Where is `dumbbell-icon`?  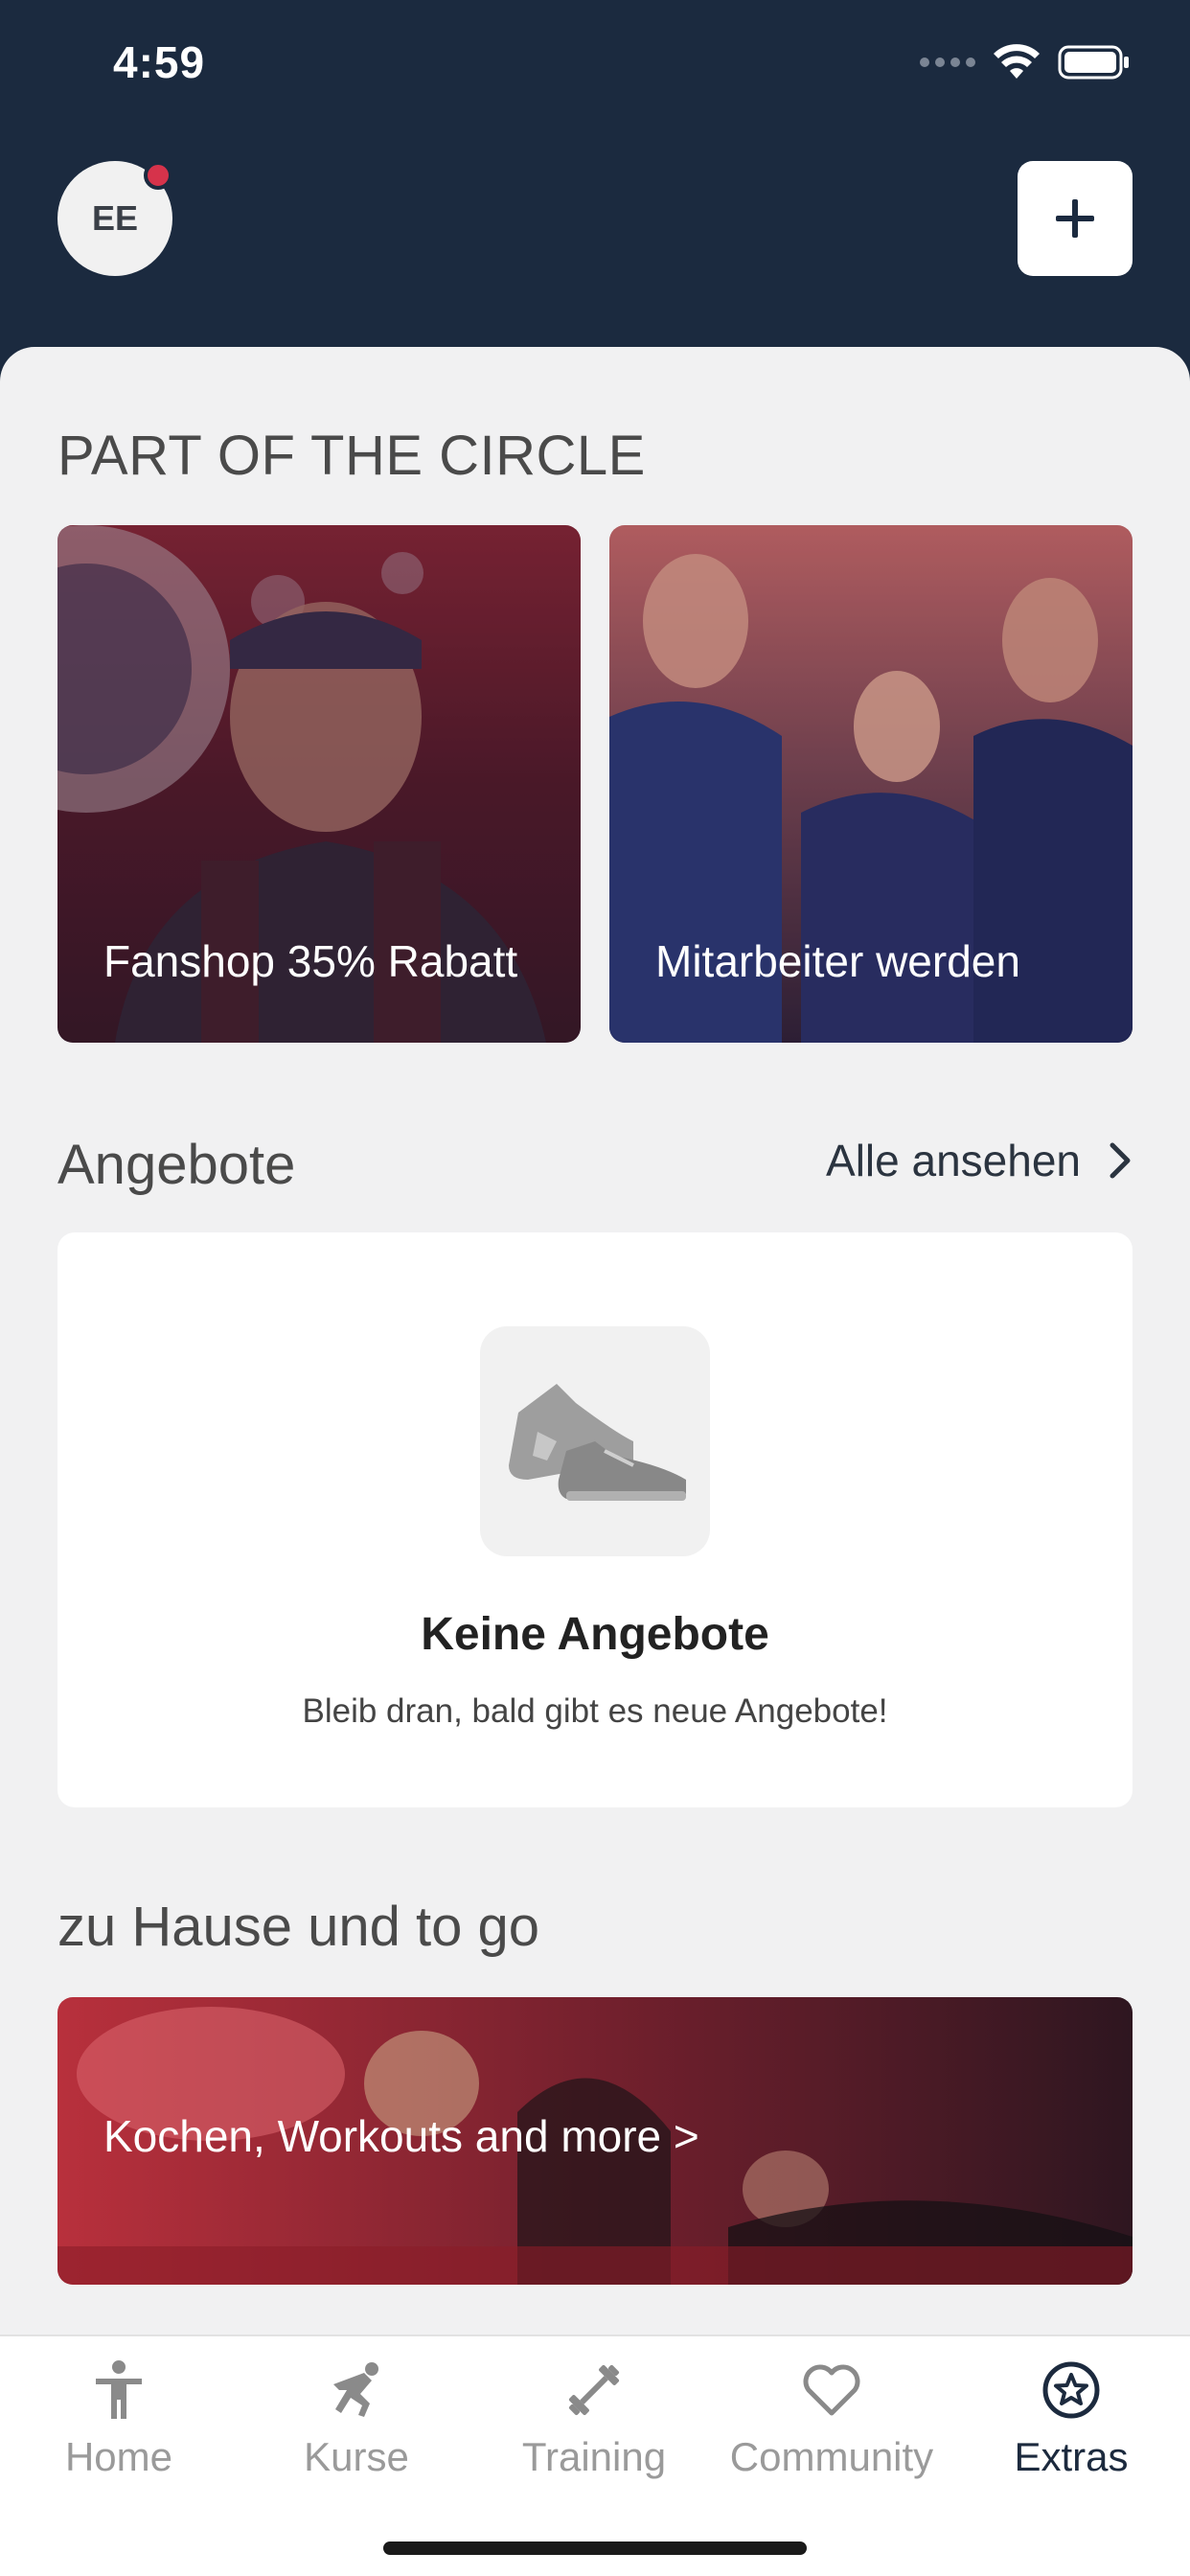 dumbbell-icon is located at coordinates (594, 2390).